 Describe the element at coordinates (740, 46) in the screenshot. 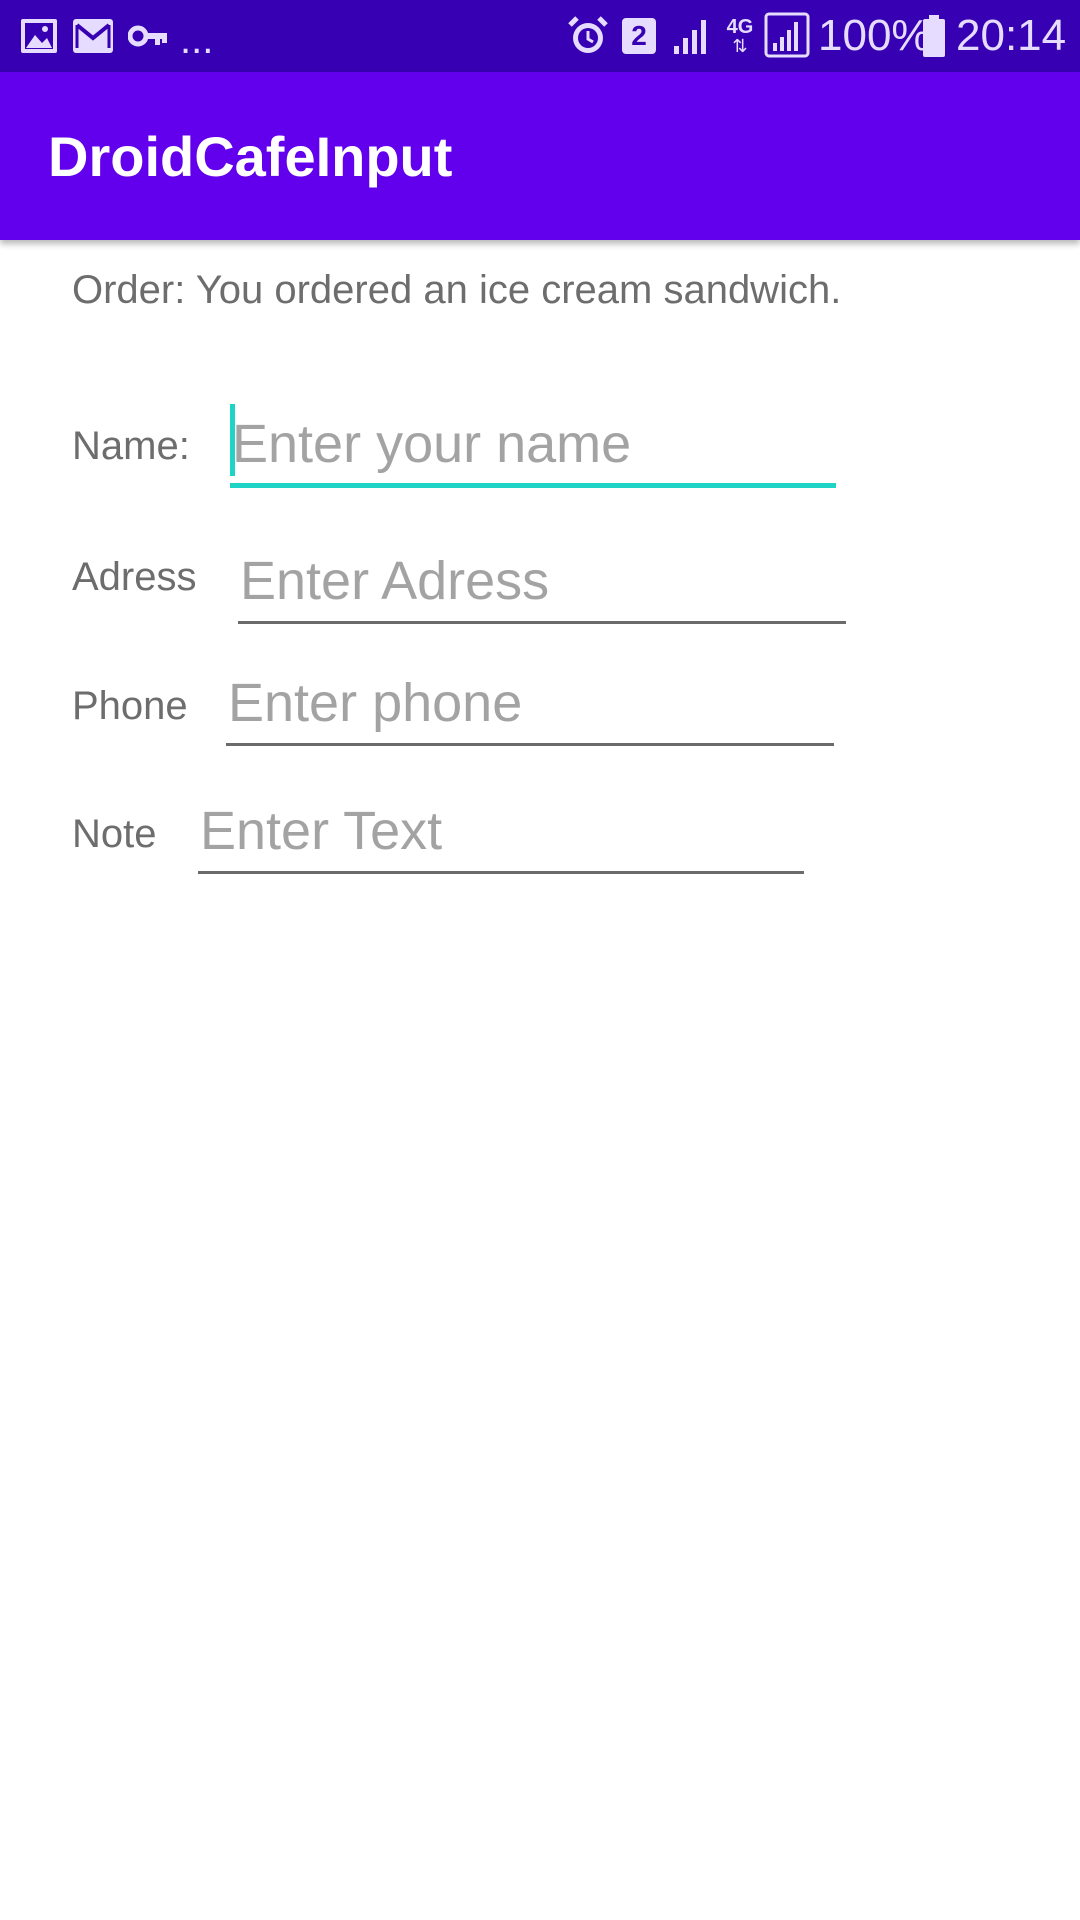

I see `data-arrows-icon: ⇅` at that location.